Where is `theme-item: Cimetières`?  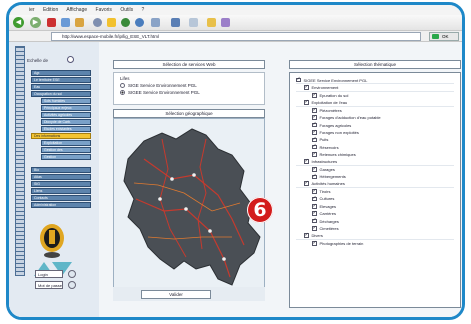 theme-item: Cimetières is located at coordinates (375, 228).